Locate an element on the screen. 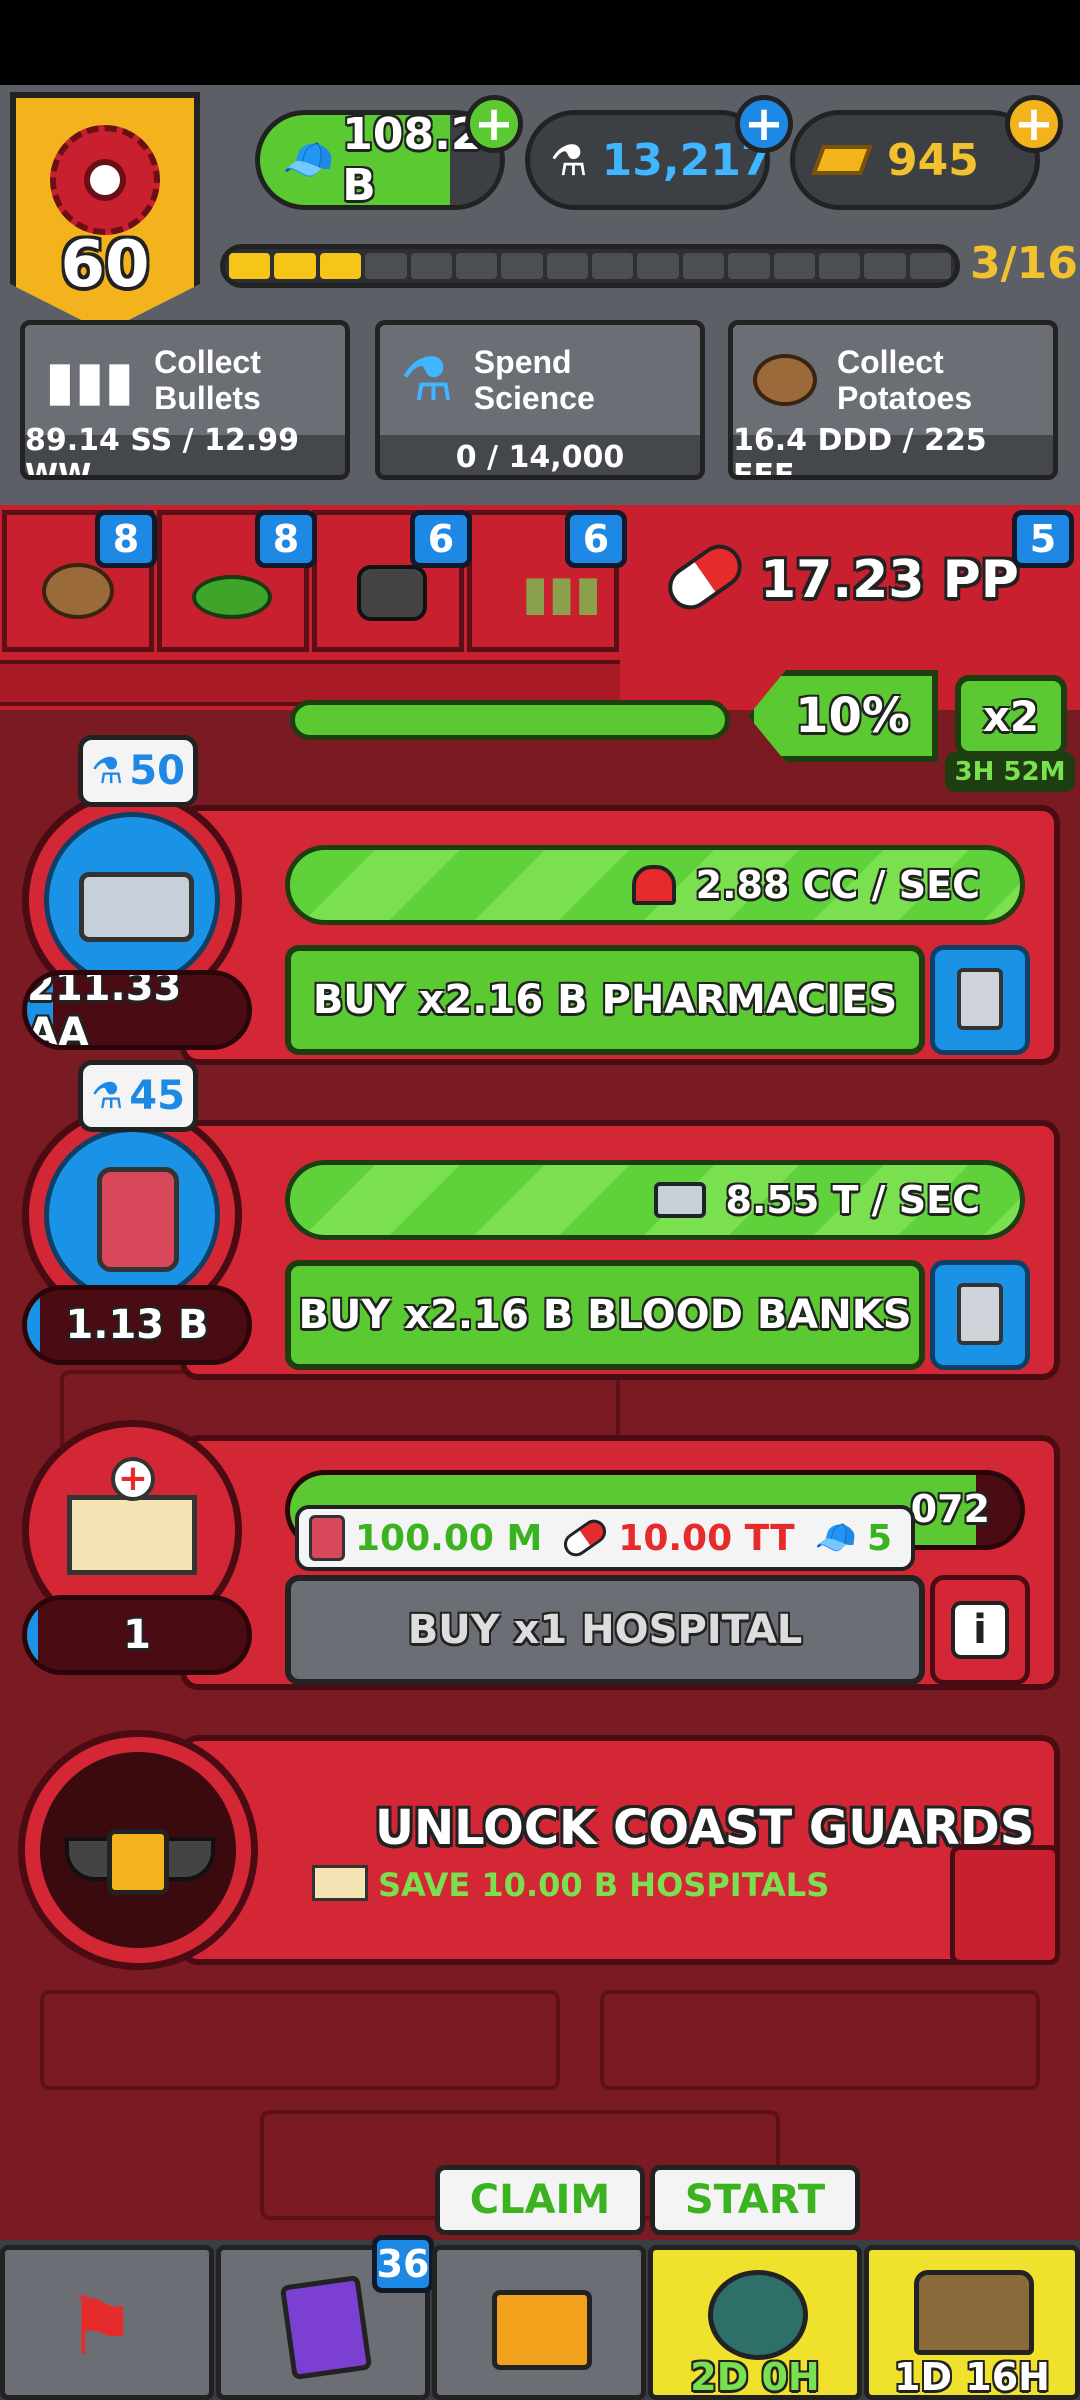 The width and height of the screenshot is (1080, 2400). pharmacy-chest-icon is located at coordinates (132, 900).